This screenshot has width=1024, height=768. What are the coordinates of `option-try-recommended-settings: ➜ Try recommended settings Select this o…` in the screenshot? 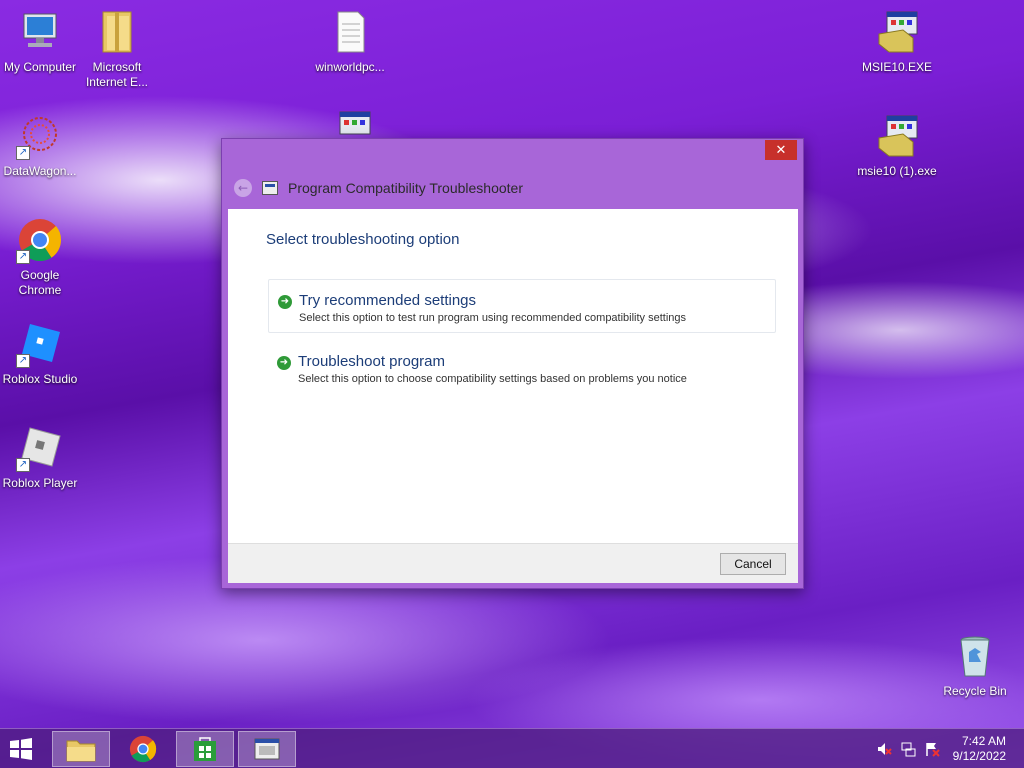 It's located at (522, 306).